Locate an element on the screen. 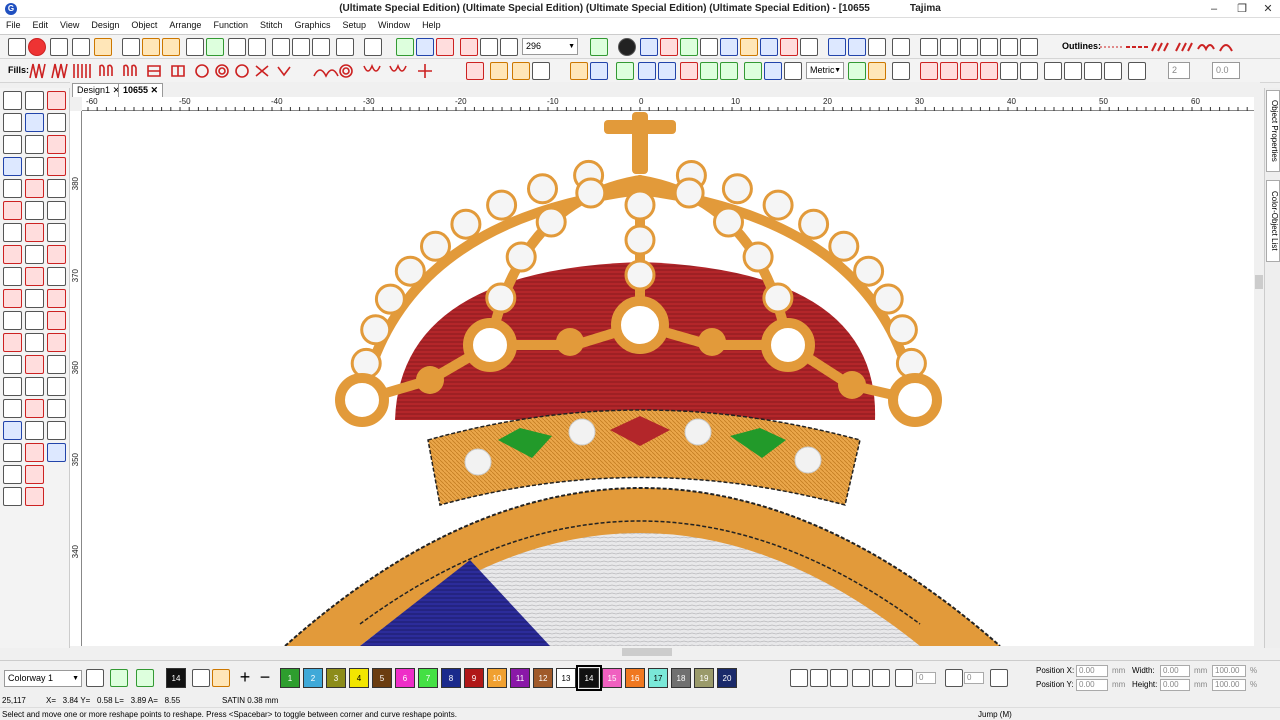 This screenshot has height=720, width=1280. thread-swatch: 19 is located at coordinates (704, 678).